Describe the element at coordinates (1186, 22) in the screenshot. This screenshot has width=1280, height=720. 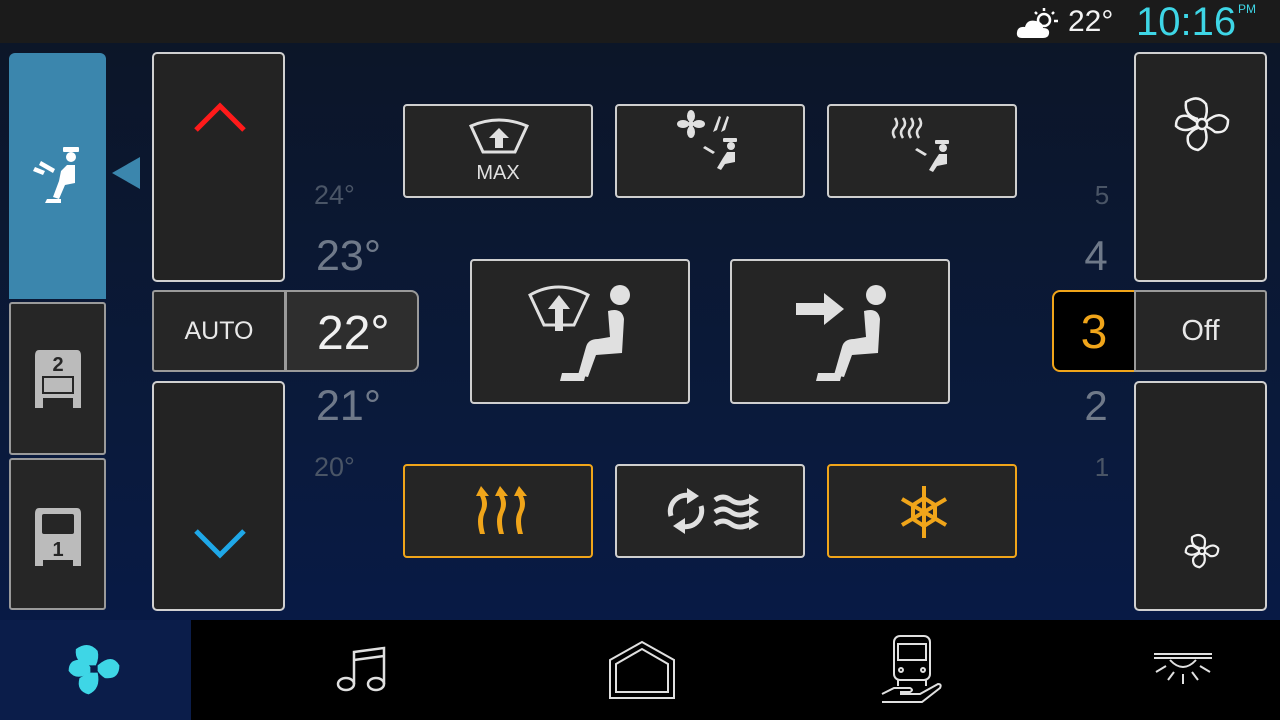
I see `clock-time: 10:16` at that location.